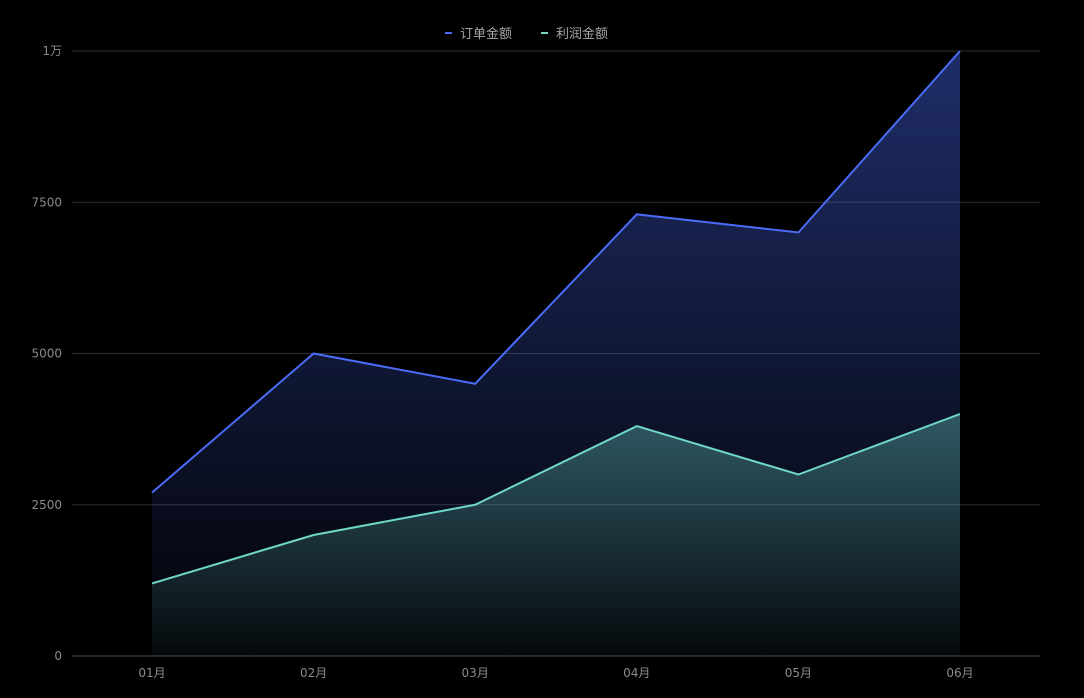 Image resolution: width=1084 pixels, height=698 pixels. What do you see at coordinates (555, 673) in the screenshot?
I see `x-axis: 01月 02月 03月 04月 05月 06月` at bounding box center [555, 673].